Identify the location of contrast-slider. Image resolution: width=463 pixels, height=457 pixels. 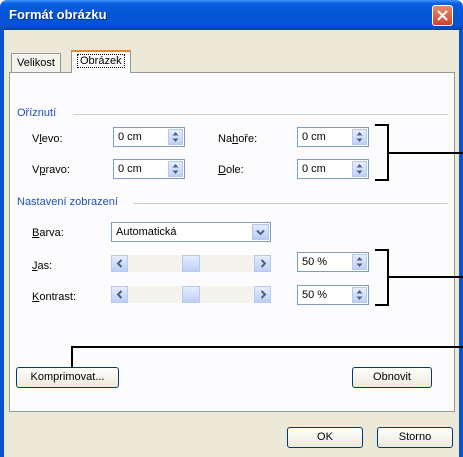
(191, 294).